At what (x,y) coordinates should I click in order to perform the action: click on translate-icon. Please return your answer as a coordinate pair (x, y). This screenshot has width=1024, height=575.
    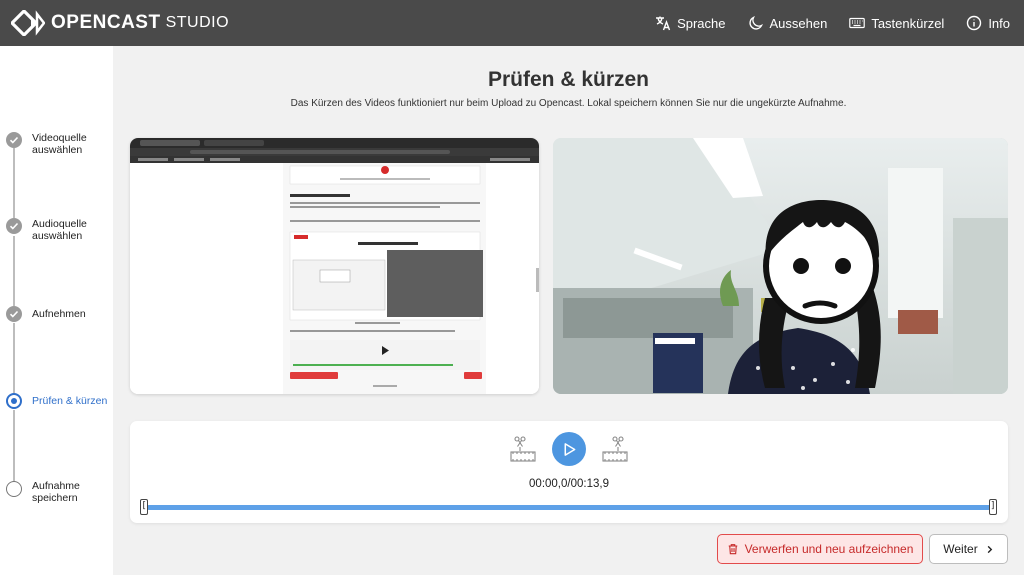
    Looking at the image, I should click on (663, 23).